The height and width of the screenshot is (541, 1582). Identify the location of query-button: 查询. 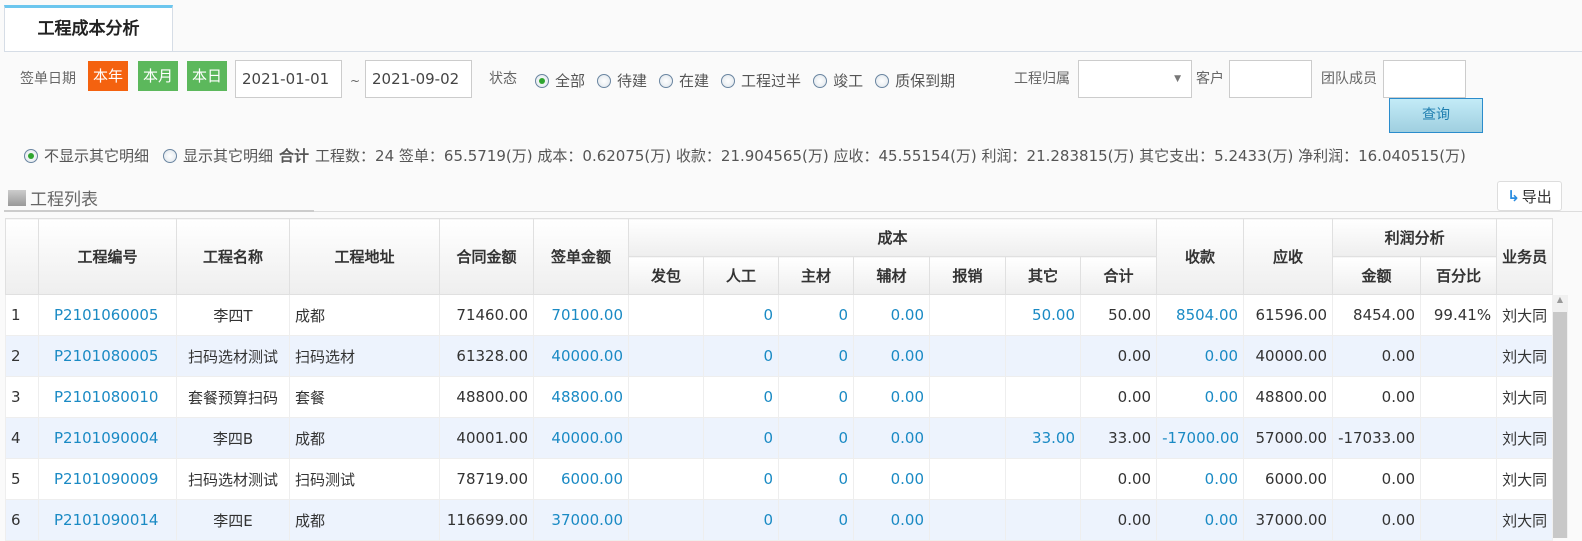
(1436, 115).